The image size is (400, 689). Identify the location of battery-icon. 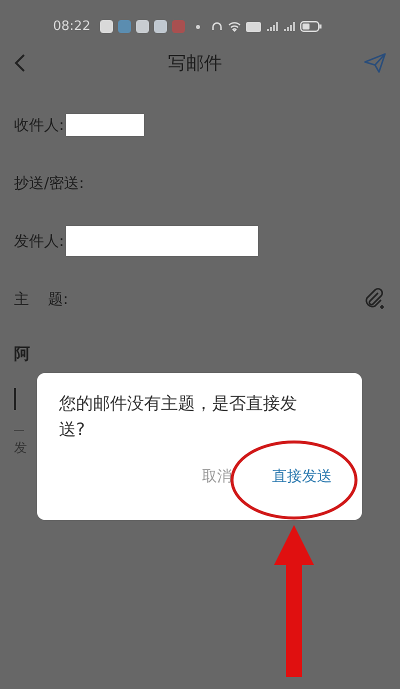
(311, 26).